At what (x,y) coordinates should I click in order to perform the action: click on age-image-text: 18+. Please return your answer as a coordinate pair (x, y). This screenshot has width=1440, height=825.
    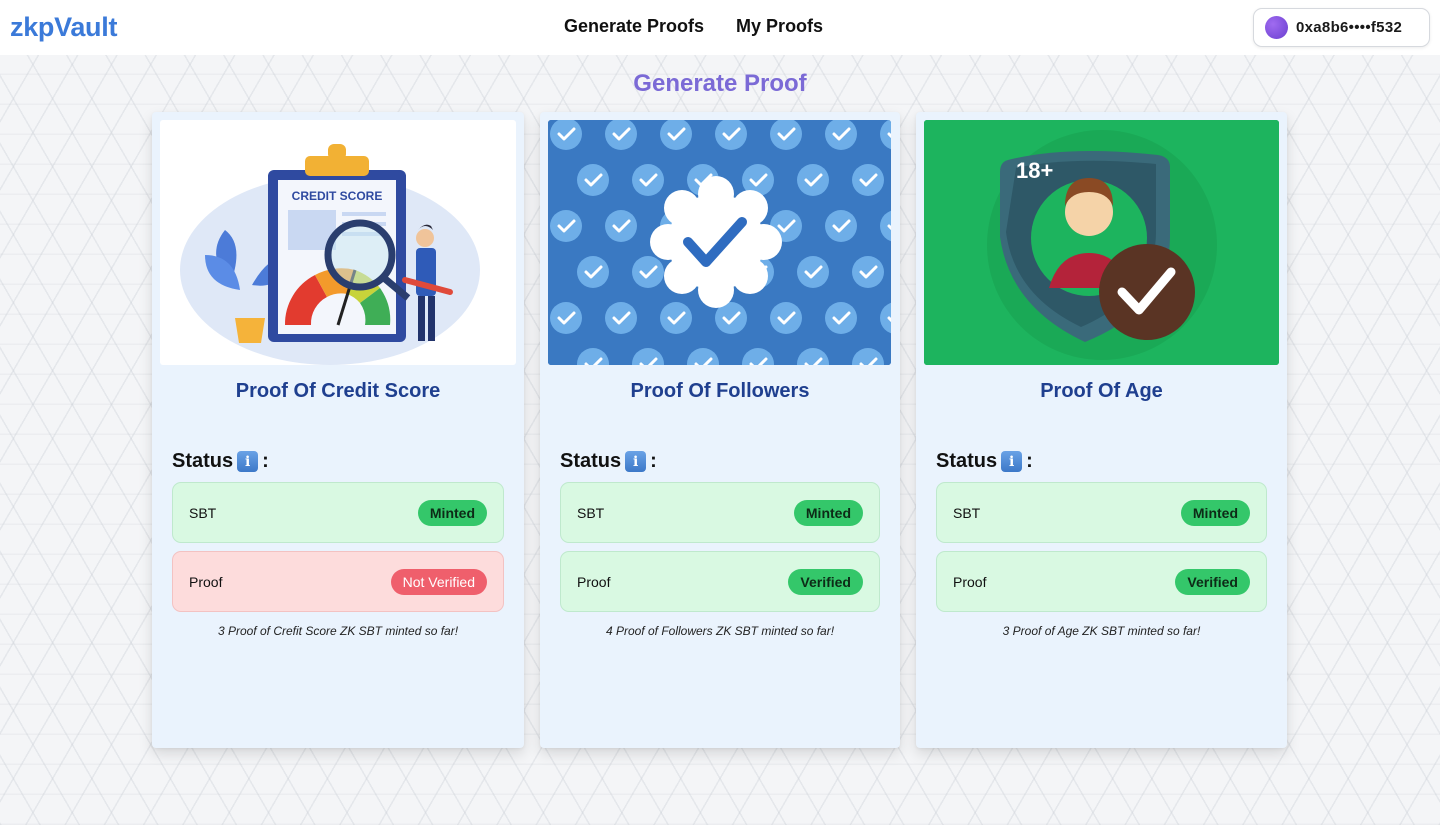
    Looking at the image, I should click on (1034, 170).